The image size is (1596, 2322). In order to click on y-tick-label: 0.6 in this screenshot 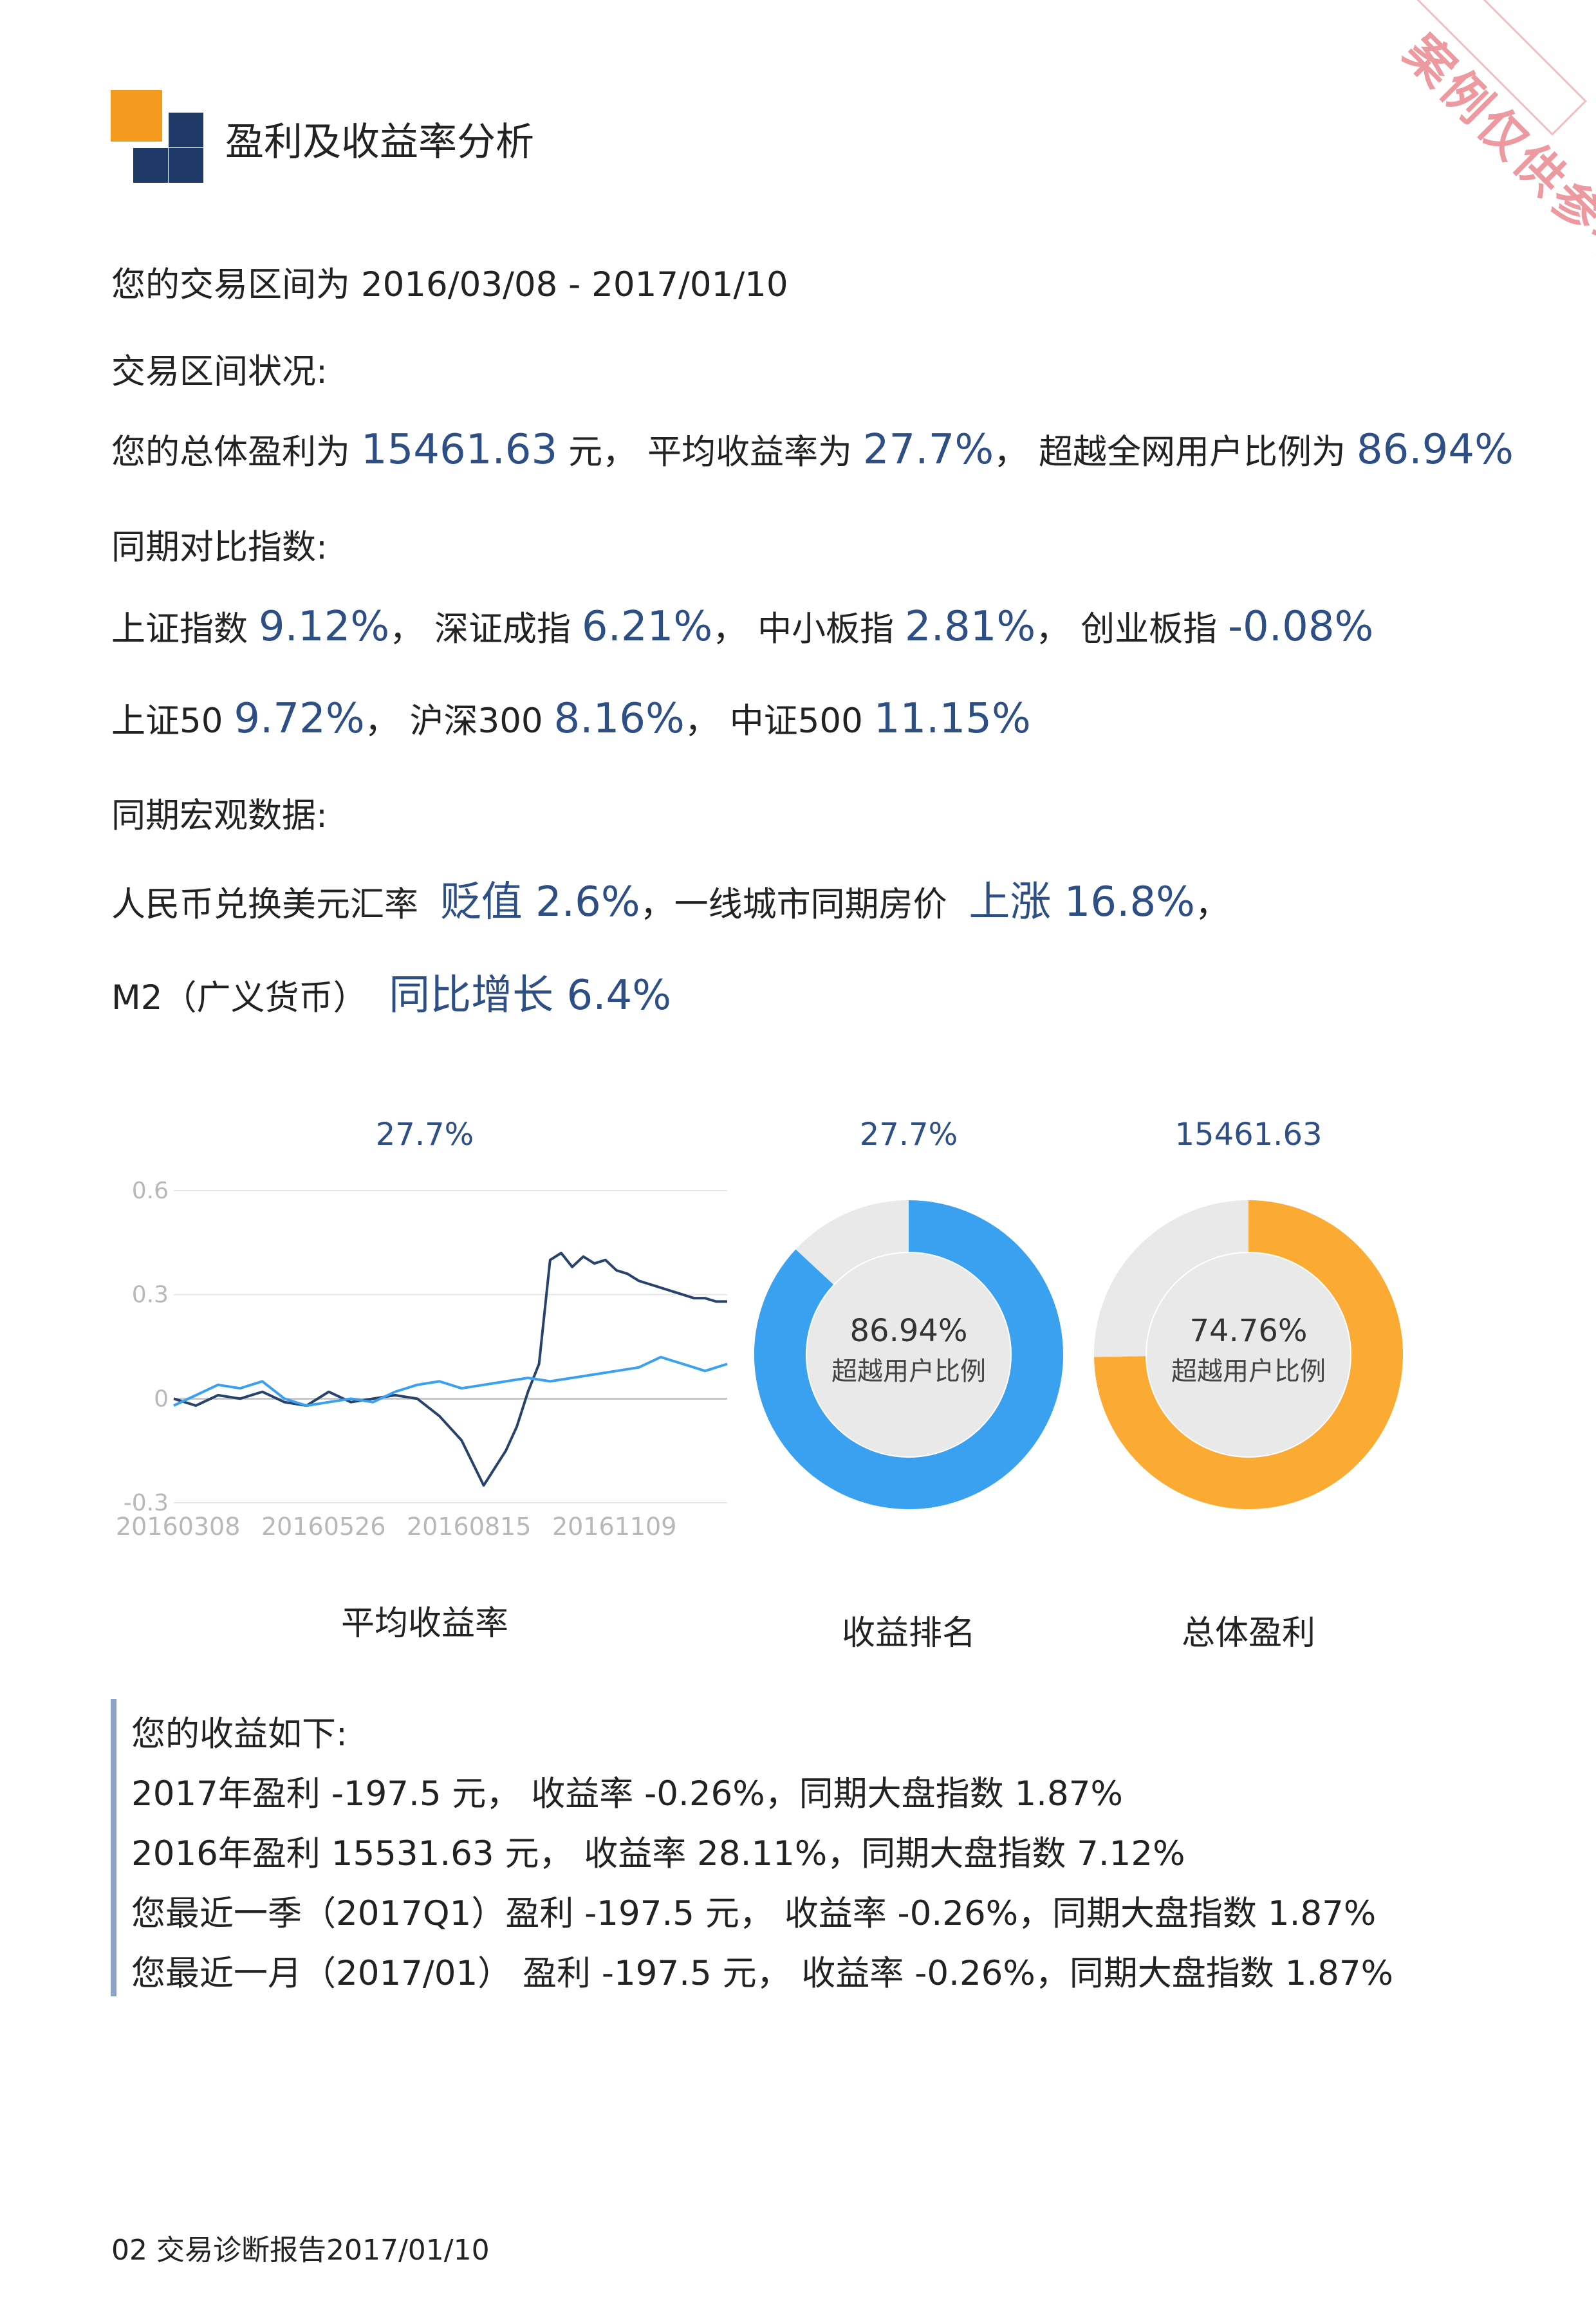, I will do `click(150, 1191)`.